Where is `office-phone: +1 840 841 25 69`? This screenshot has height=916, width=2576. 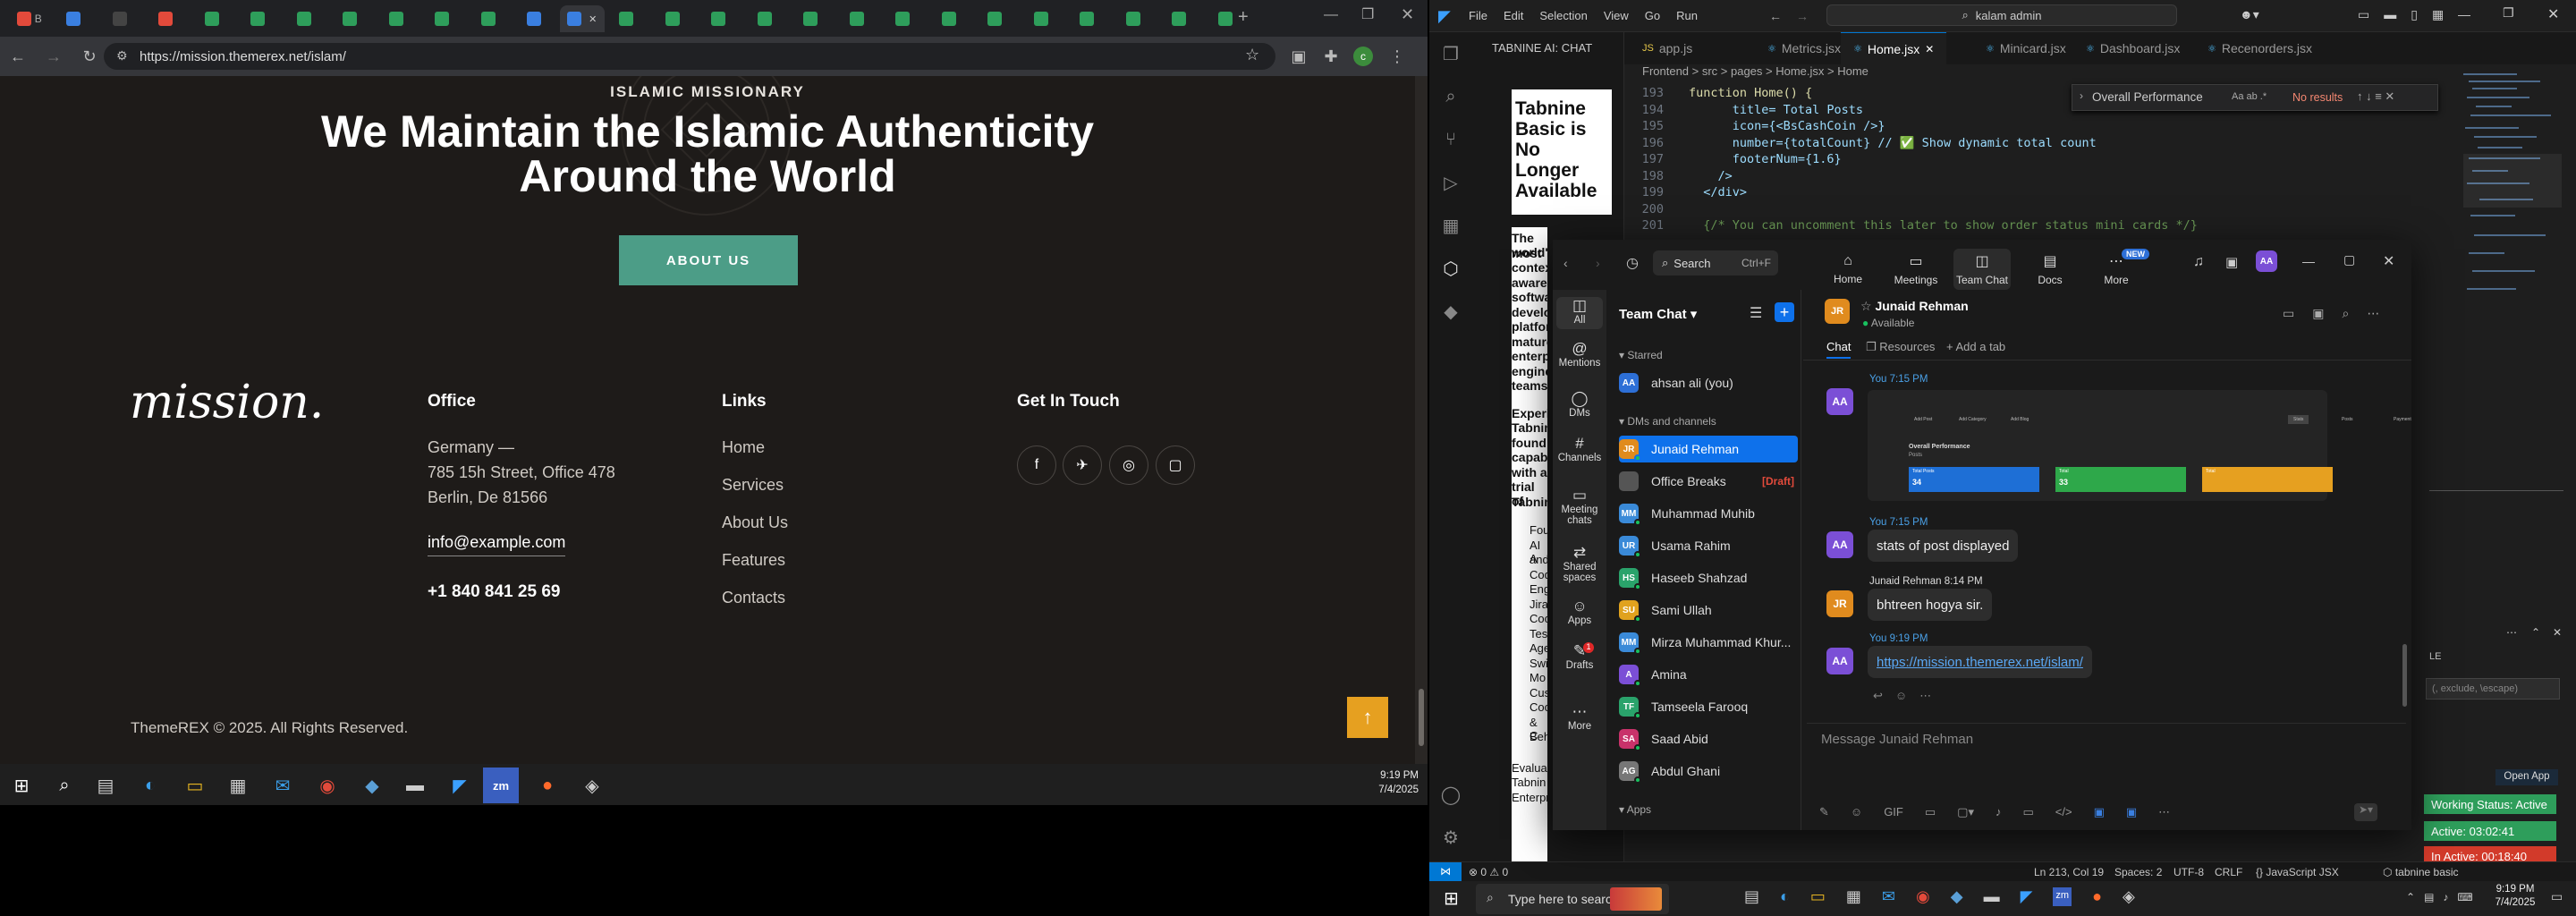
office-phone: +1 840 841 25 69 is located at coordinates (494, 592).